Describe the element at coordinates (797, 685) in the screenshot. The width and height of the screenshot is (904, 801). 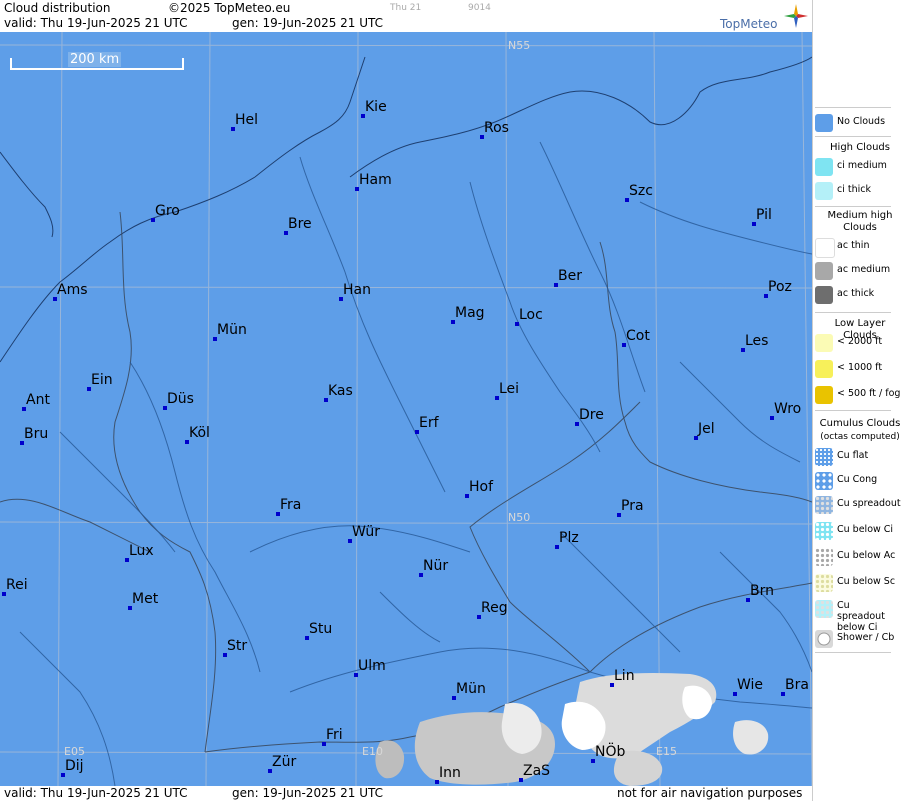
I see `city-label: Bra` at that location.